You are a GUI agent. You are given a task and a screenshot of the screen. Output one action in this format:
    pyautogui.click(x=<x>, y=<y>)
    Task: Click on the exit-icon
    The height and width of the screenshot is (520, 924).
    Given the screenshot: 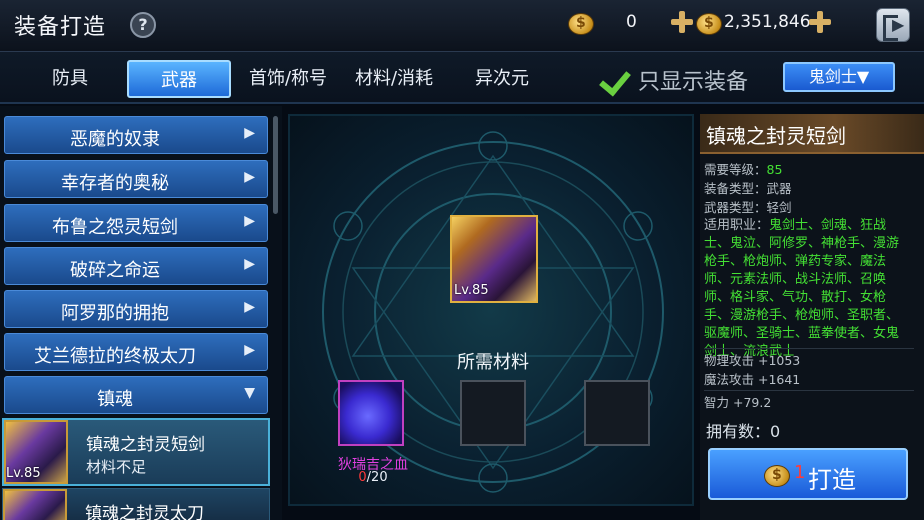 What is the action you would take?
    pyautogui.click(x=893, y=25)
    